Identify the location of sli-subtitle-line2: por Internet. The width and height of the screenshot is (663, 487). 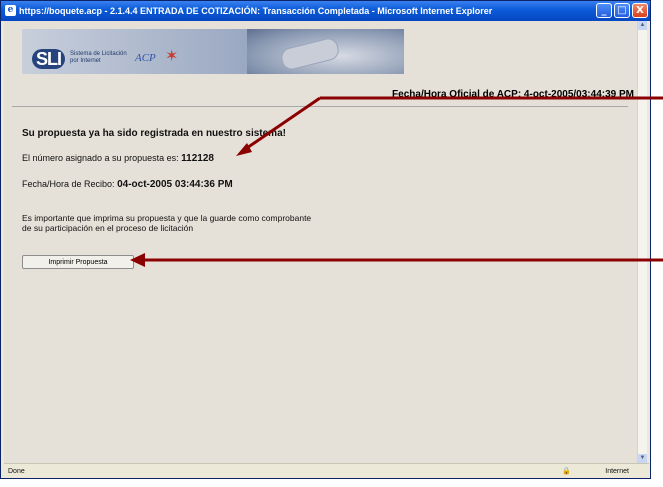
(85, 61).